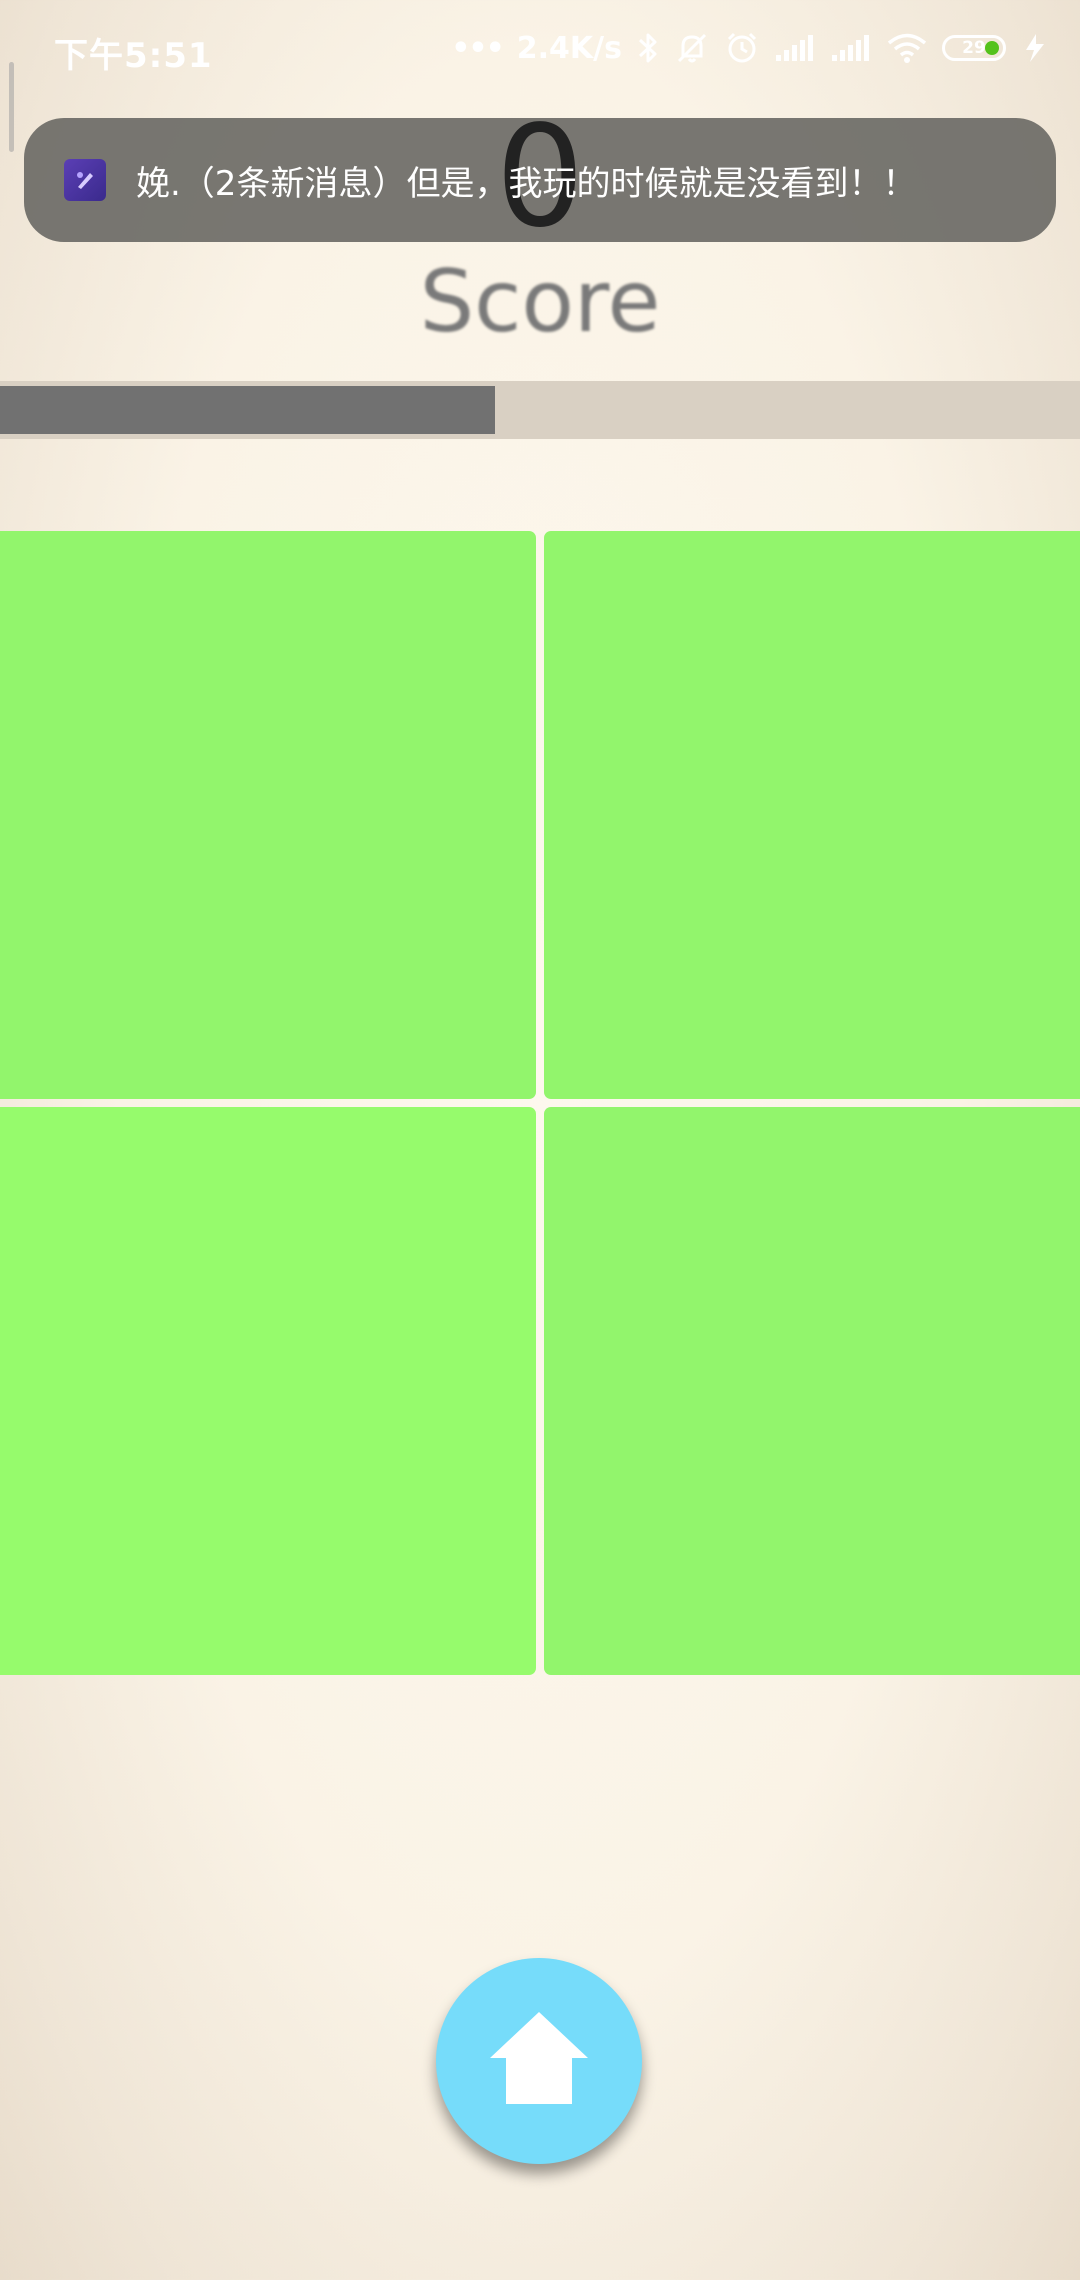  What do you see at coordinates (569, 48) in the screenshot?
I see `network-speed: 2.4K/s` at bounding box center [569, 48].